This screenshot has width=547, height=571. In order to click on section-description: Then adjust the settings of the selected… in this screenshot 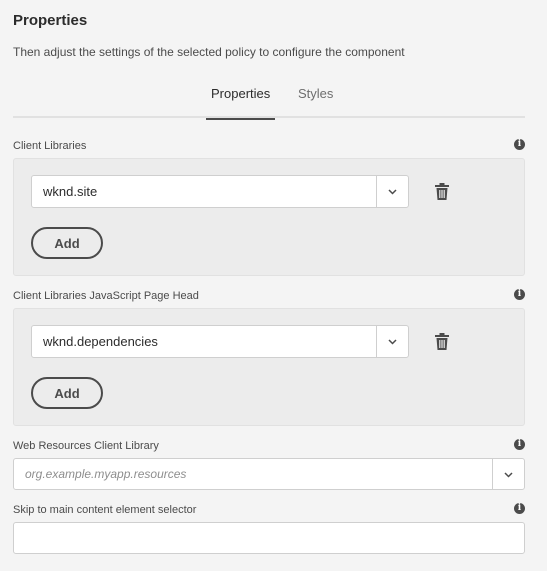, I will do `click(209, 52)`.